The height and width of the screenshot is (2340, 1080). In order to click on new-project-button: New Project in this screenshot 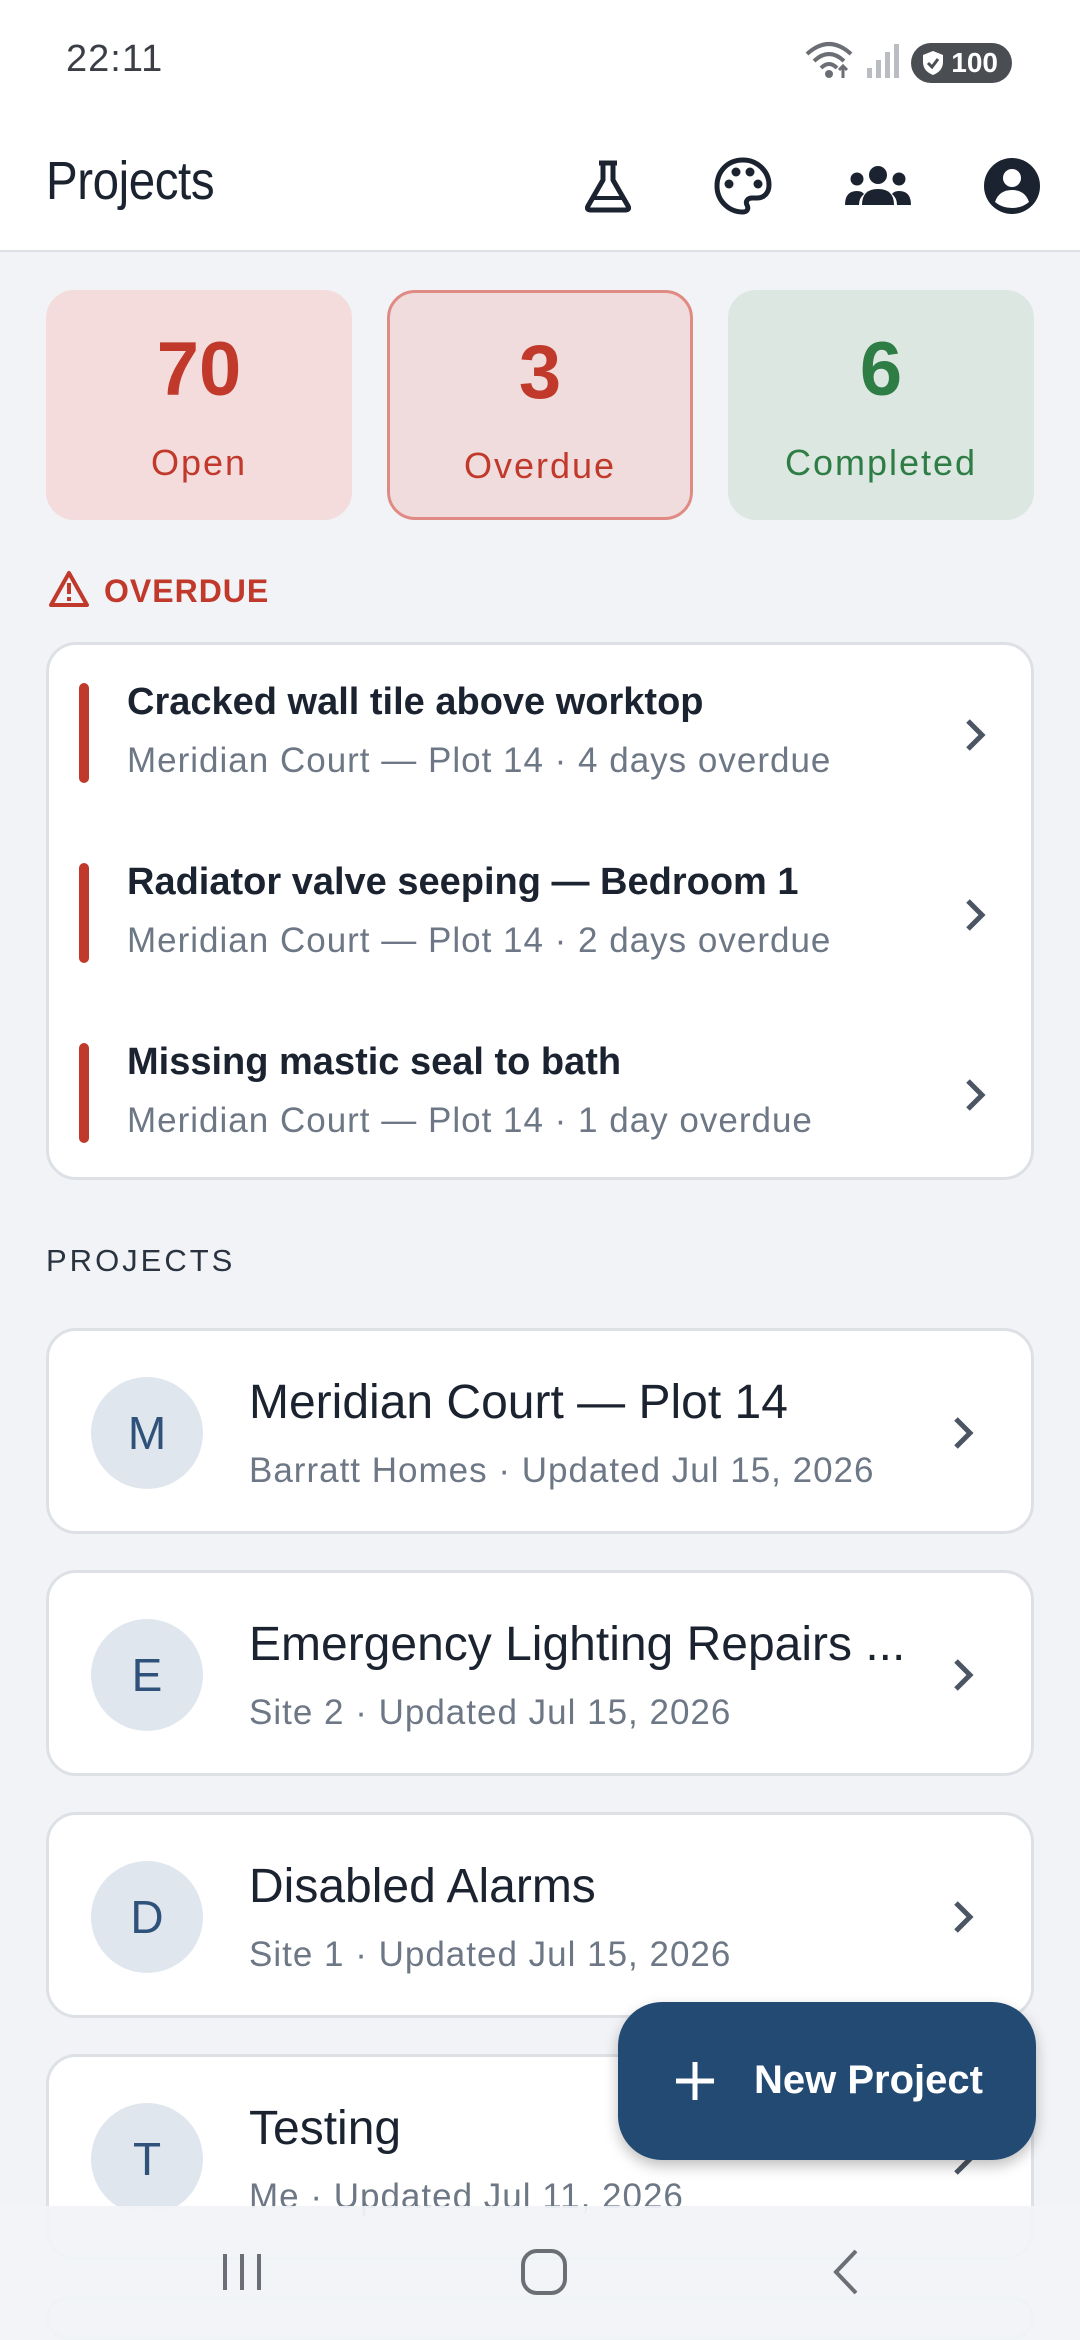, I will do `click(827, 2081)`.